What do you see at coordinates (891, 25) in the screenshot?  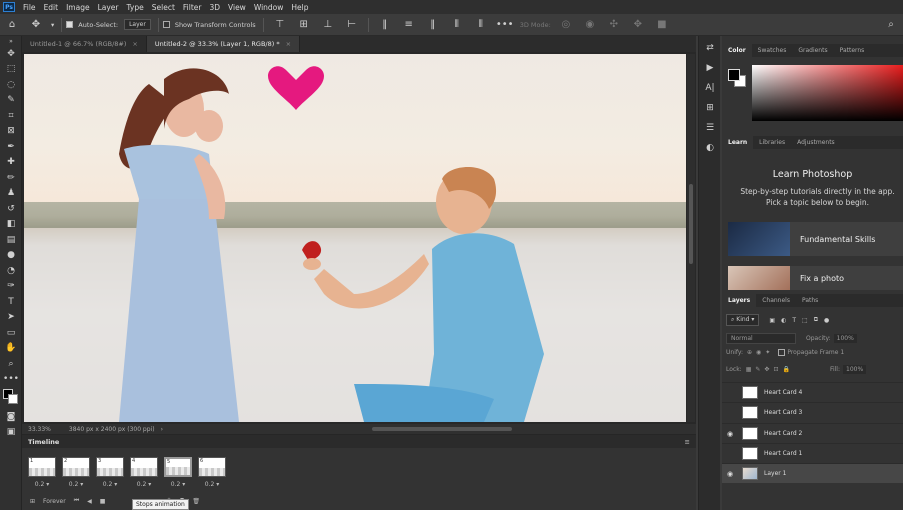 I see `search-icon: ⌕` at bounding box center [891, 25].